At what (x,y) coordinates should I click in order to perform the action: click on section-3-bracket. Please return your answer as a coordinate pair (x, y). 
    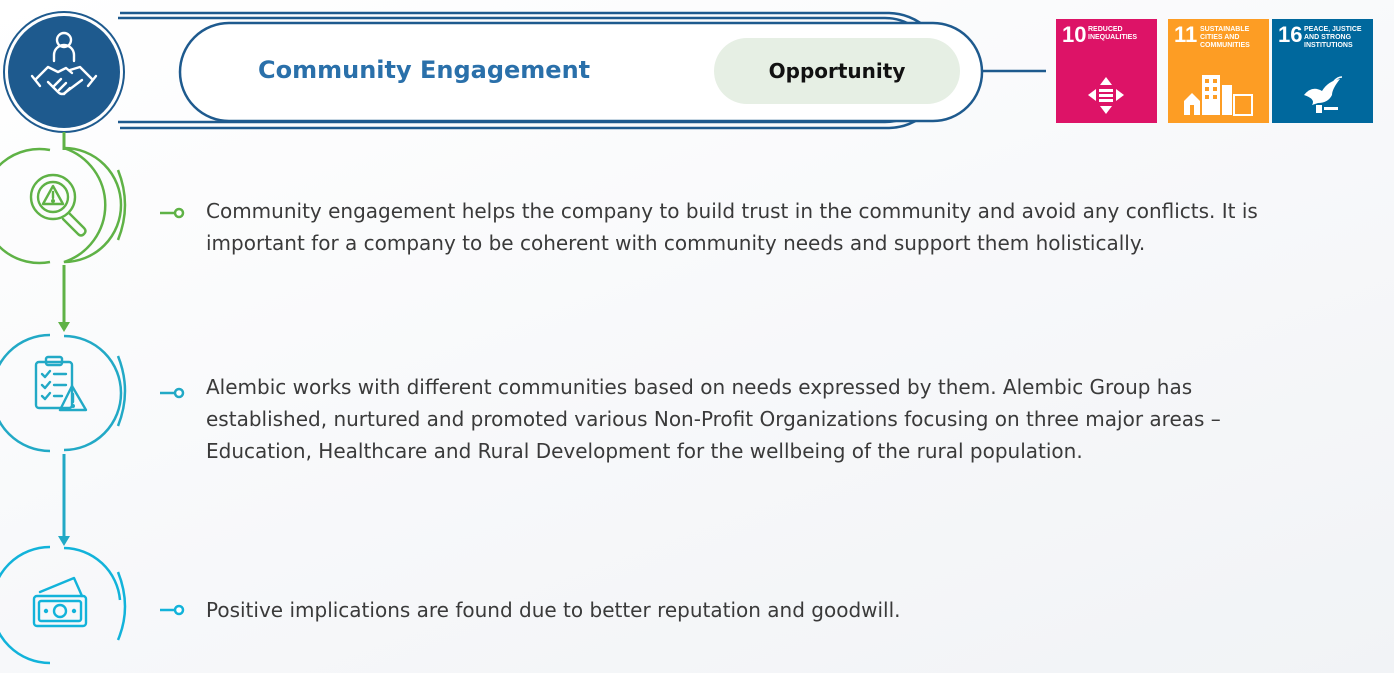
    Looking at the image, I should click on (121, 606).